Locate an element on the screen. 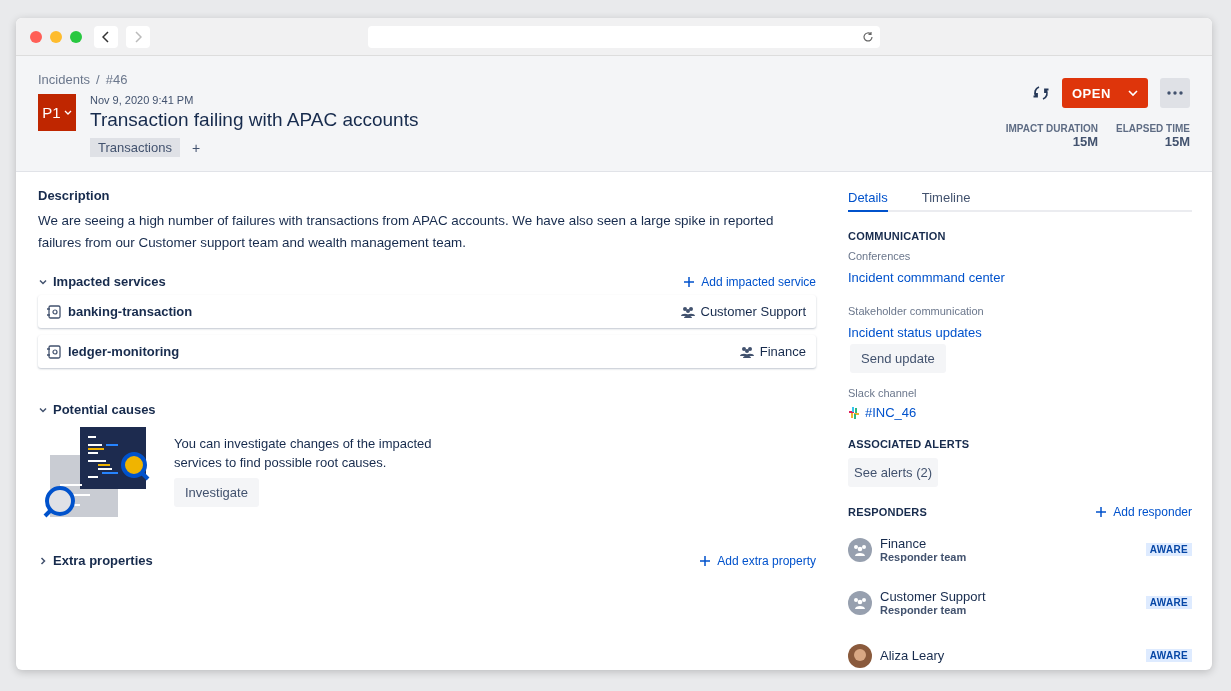 Image resolution: width=1231 pixels, height=691 pixels. close-dot is located at coordinates (36, 36).